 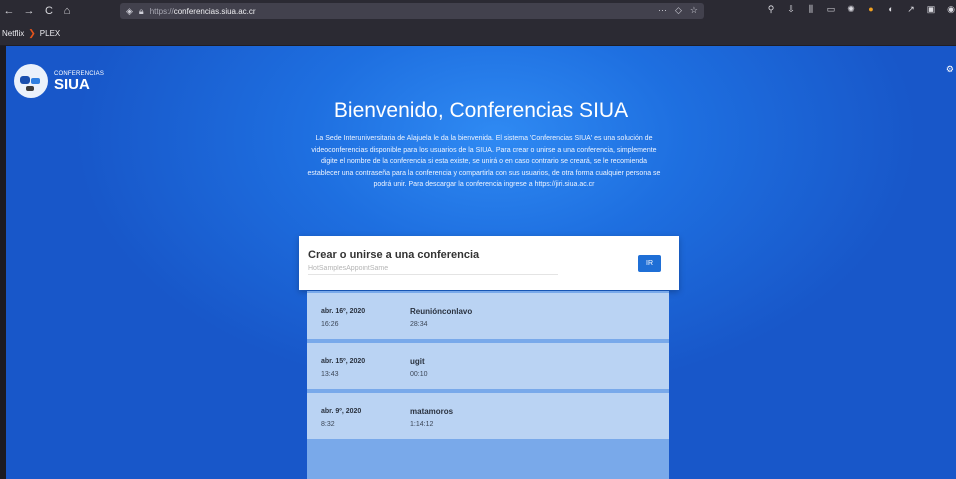 I want to click on join-card-title: Crear o unirse a una conferencia, so click(x=394, y=255).